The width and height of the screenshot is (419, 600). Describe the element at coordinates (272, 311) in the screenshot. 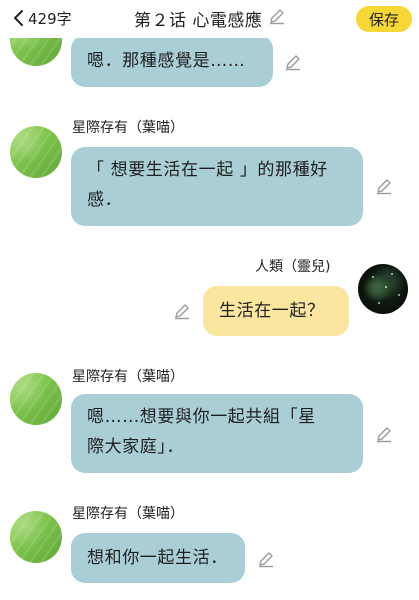

I see `message-text: 生活在一起？` at that location.